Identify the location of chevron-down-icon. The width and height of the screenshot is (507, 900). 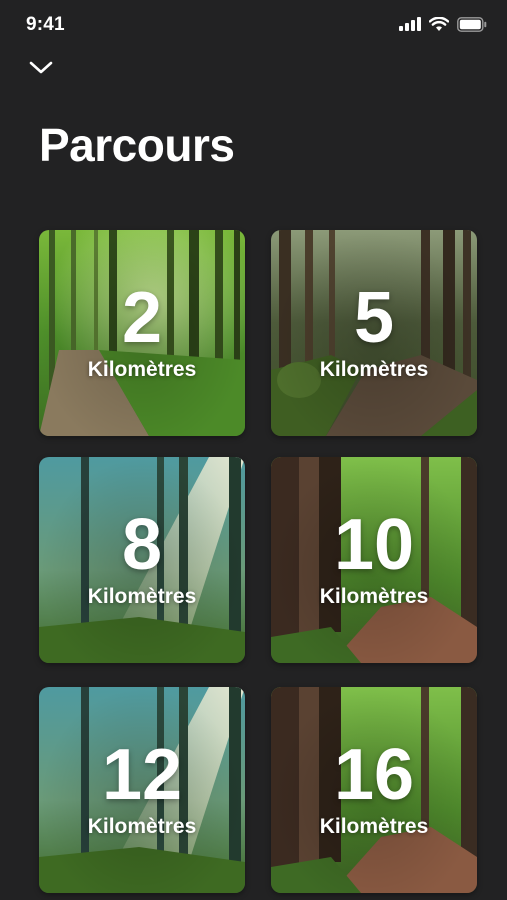
(41, 71).